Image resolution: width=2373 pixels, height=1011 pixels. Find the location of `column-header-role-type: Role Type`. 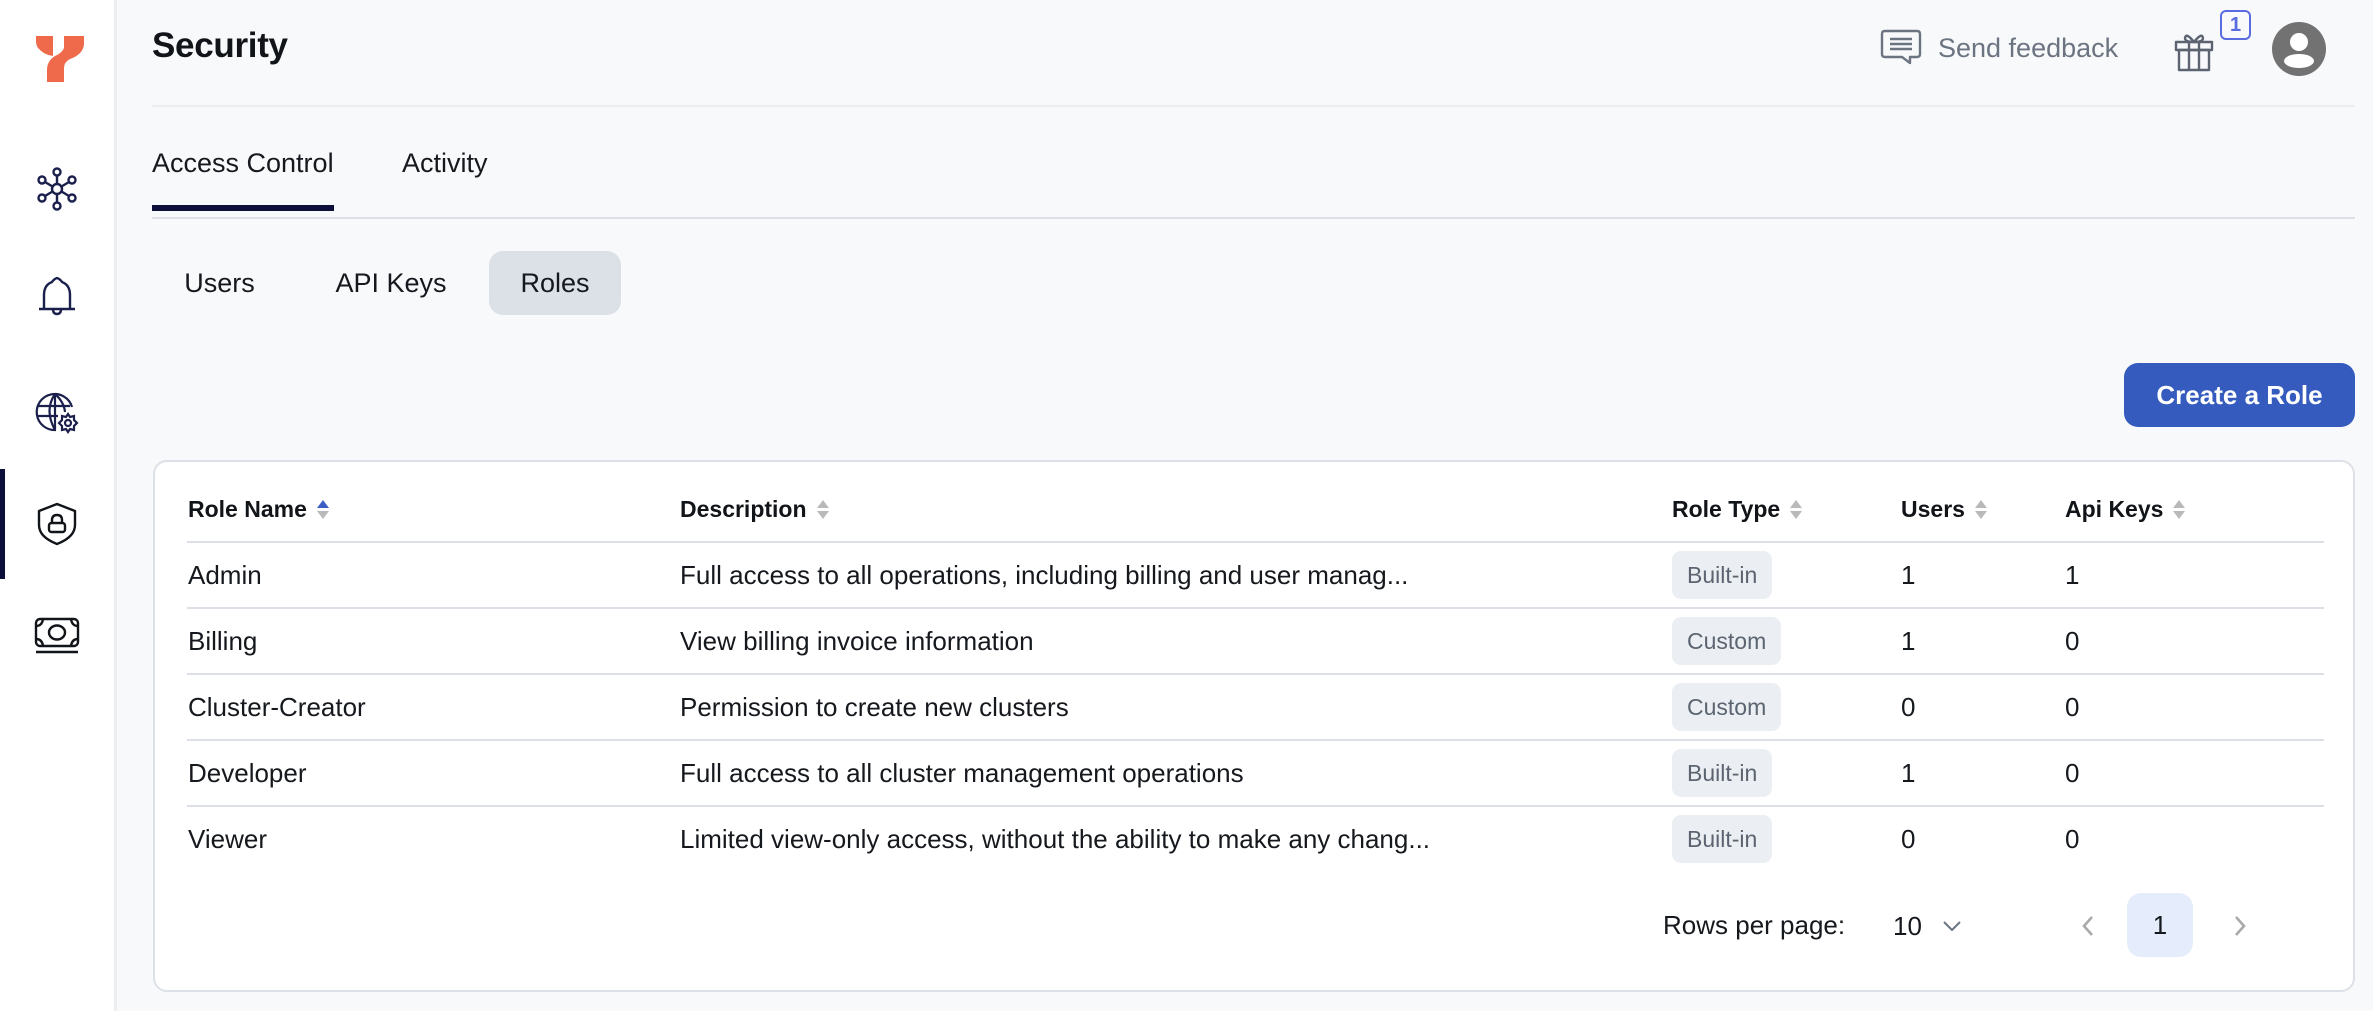

column-header-role-type: Role Type is located at coordinates (1737, 509).